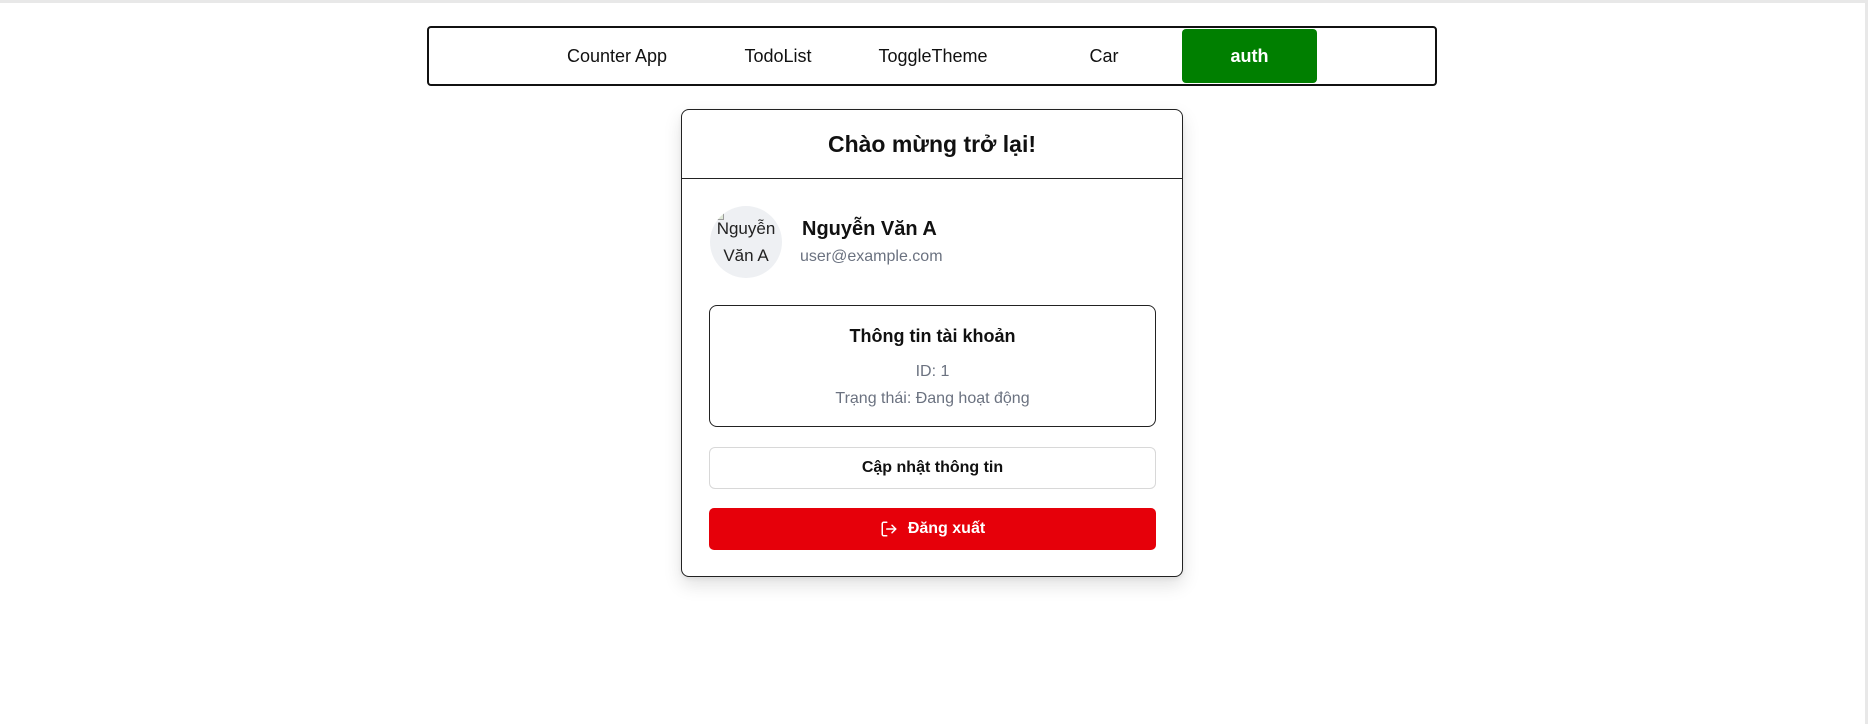  What do you see at coordinates (889, 529) in the screenshot?
I see `logout-icon` at bounding box center [889, 529].